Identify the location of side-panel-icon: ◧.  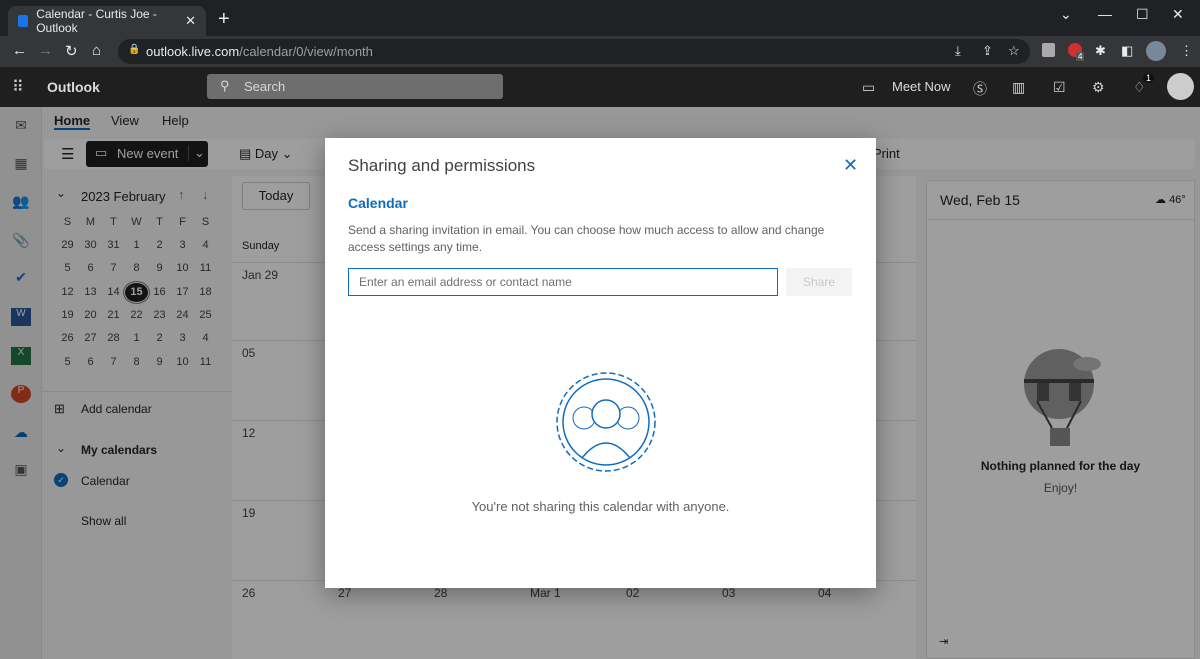
(1127, 51).